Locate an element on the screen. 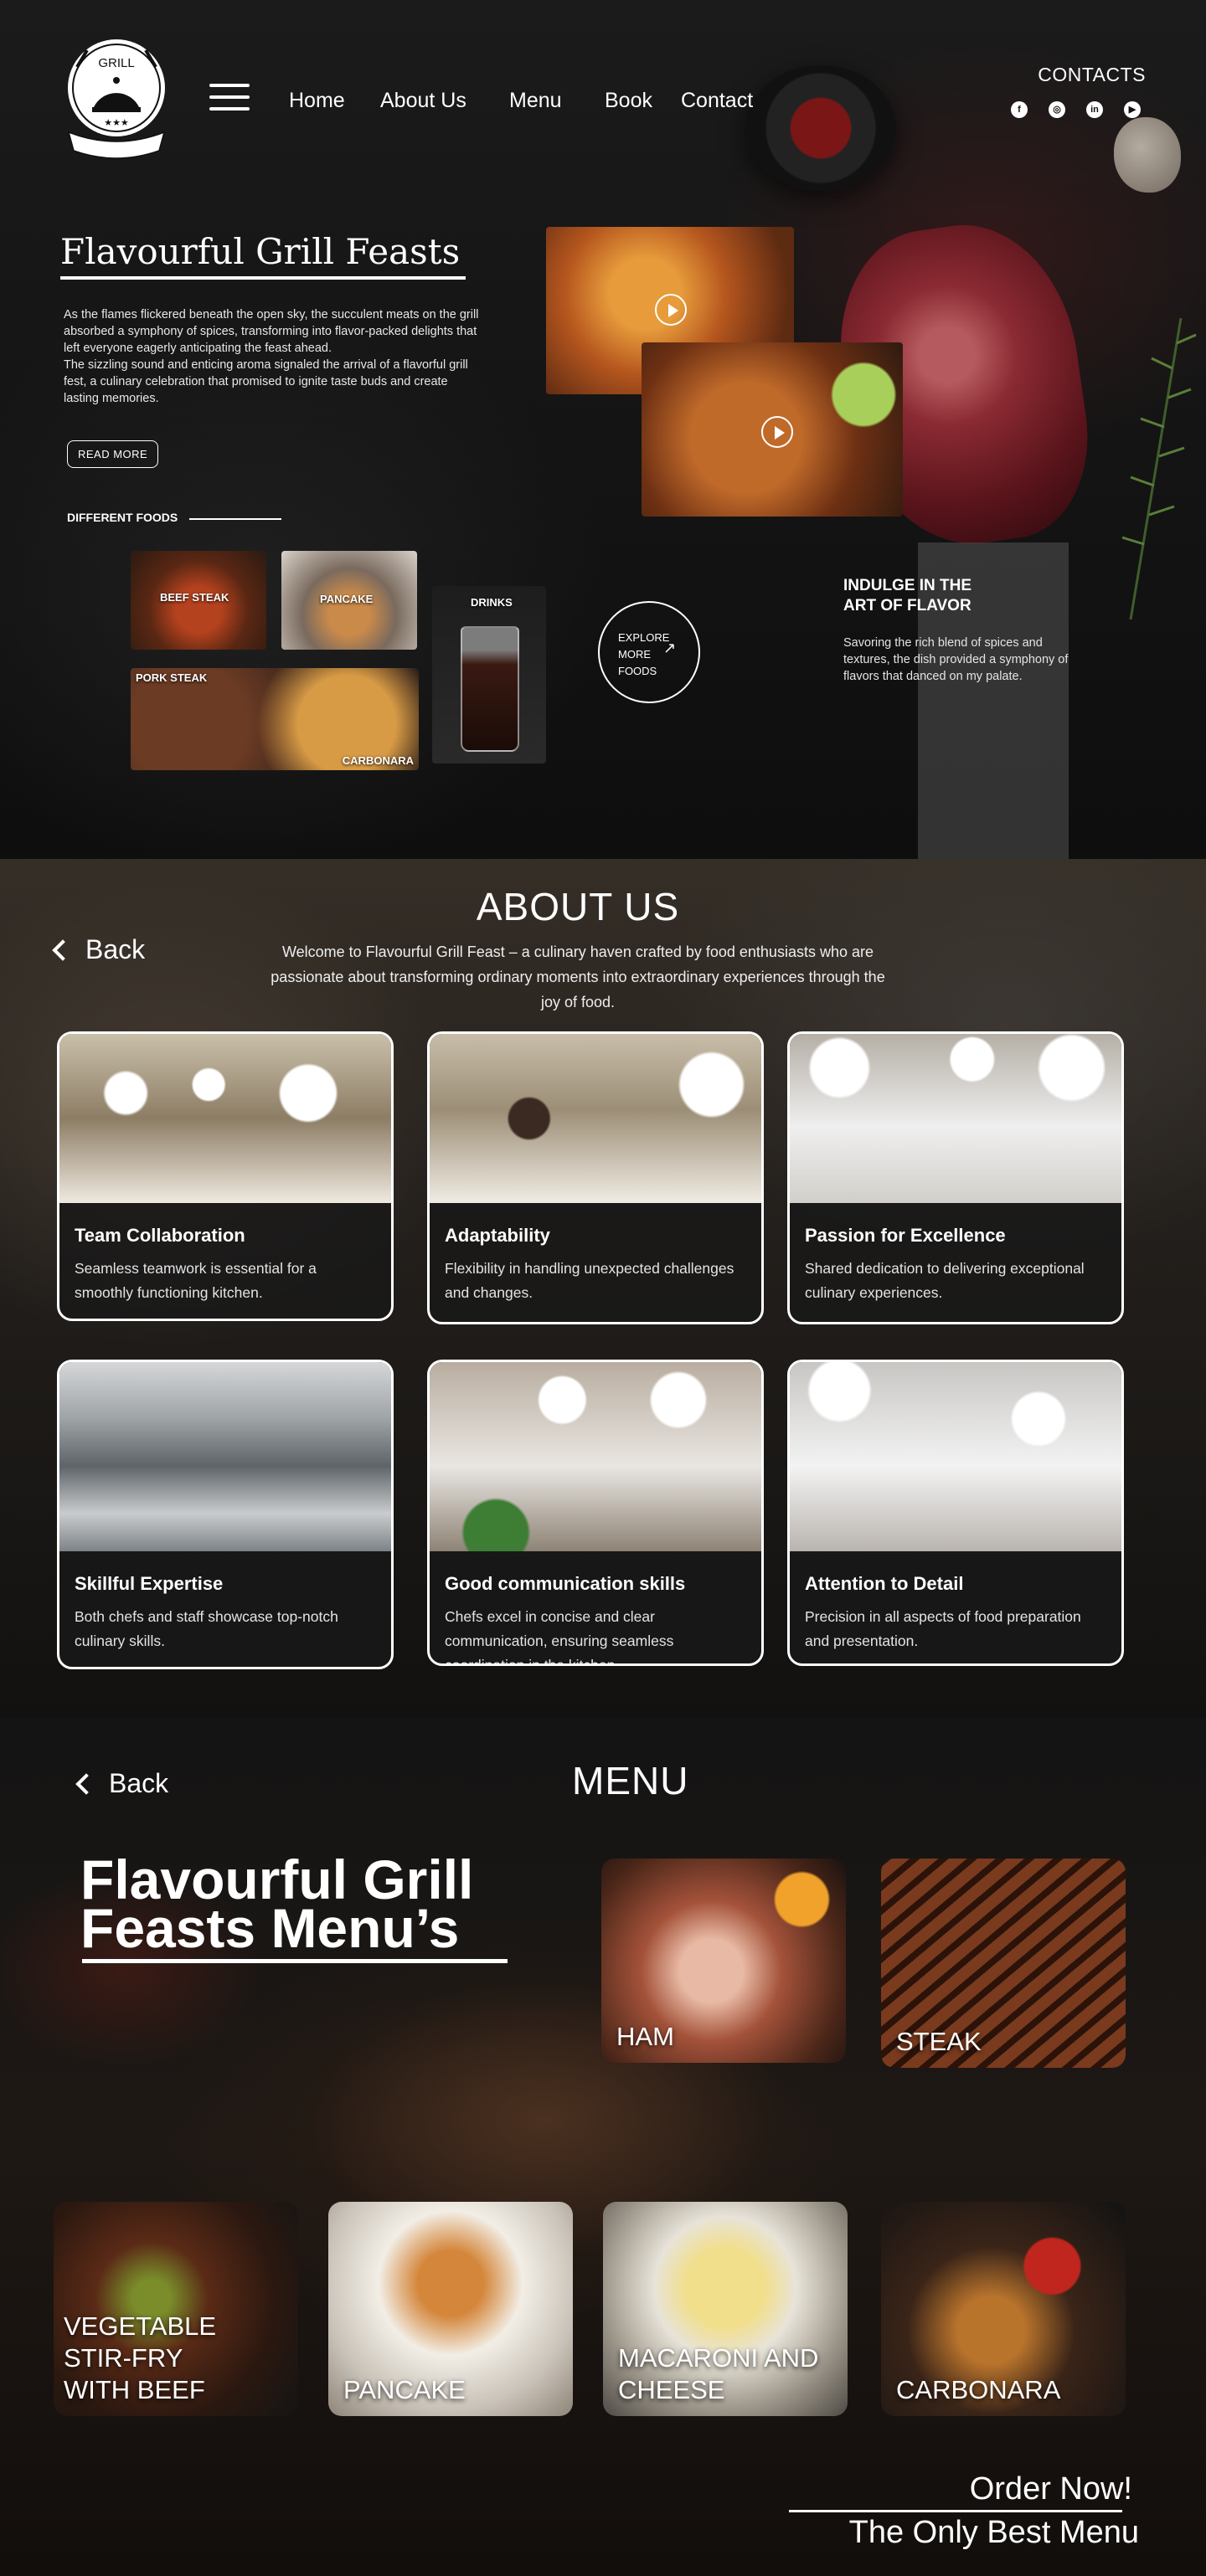 The height and width of the screenshot is (2576, 1206). food-tile-label: BEEF STEAK is located at coordinates (194, 598).